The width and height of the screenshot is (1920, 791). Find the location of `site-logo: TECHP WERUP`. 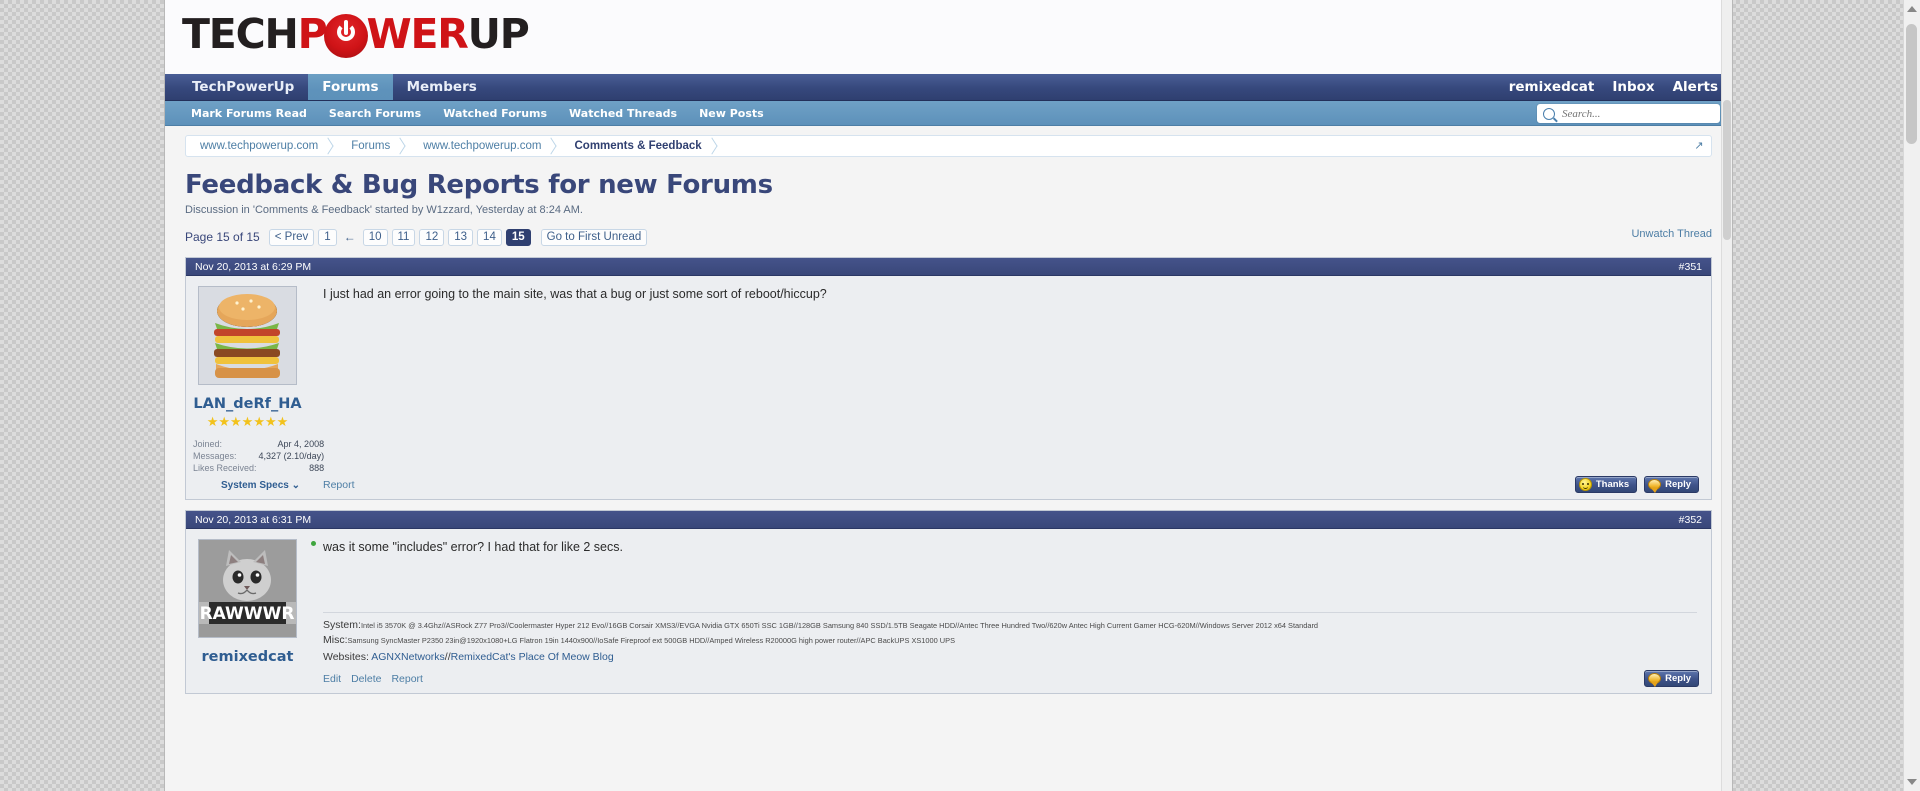

site-logo: TECHP WERUP is located at coordinates (356, 34).